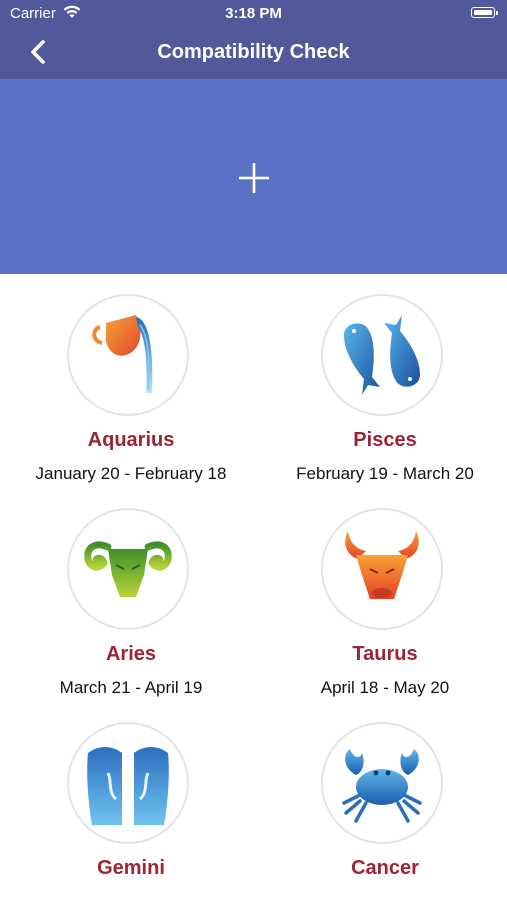  I want to click on sign-card-aquarius: Aquarius January 20 - February 18, so click(131, 381).